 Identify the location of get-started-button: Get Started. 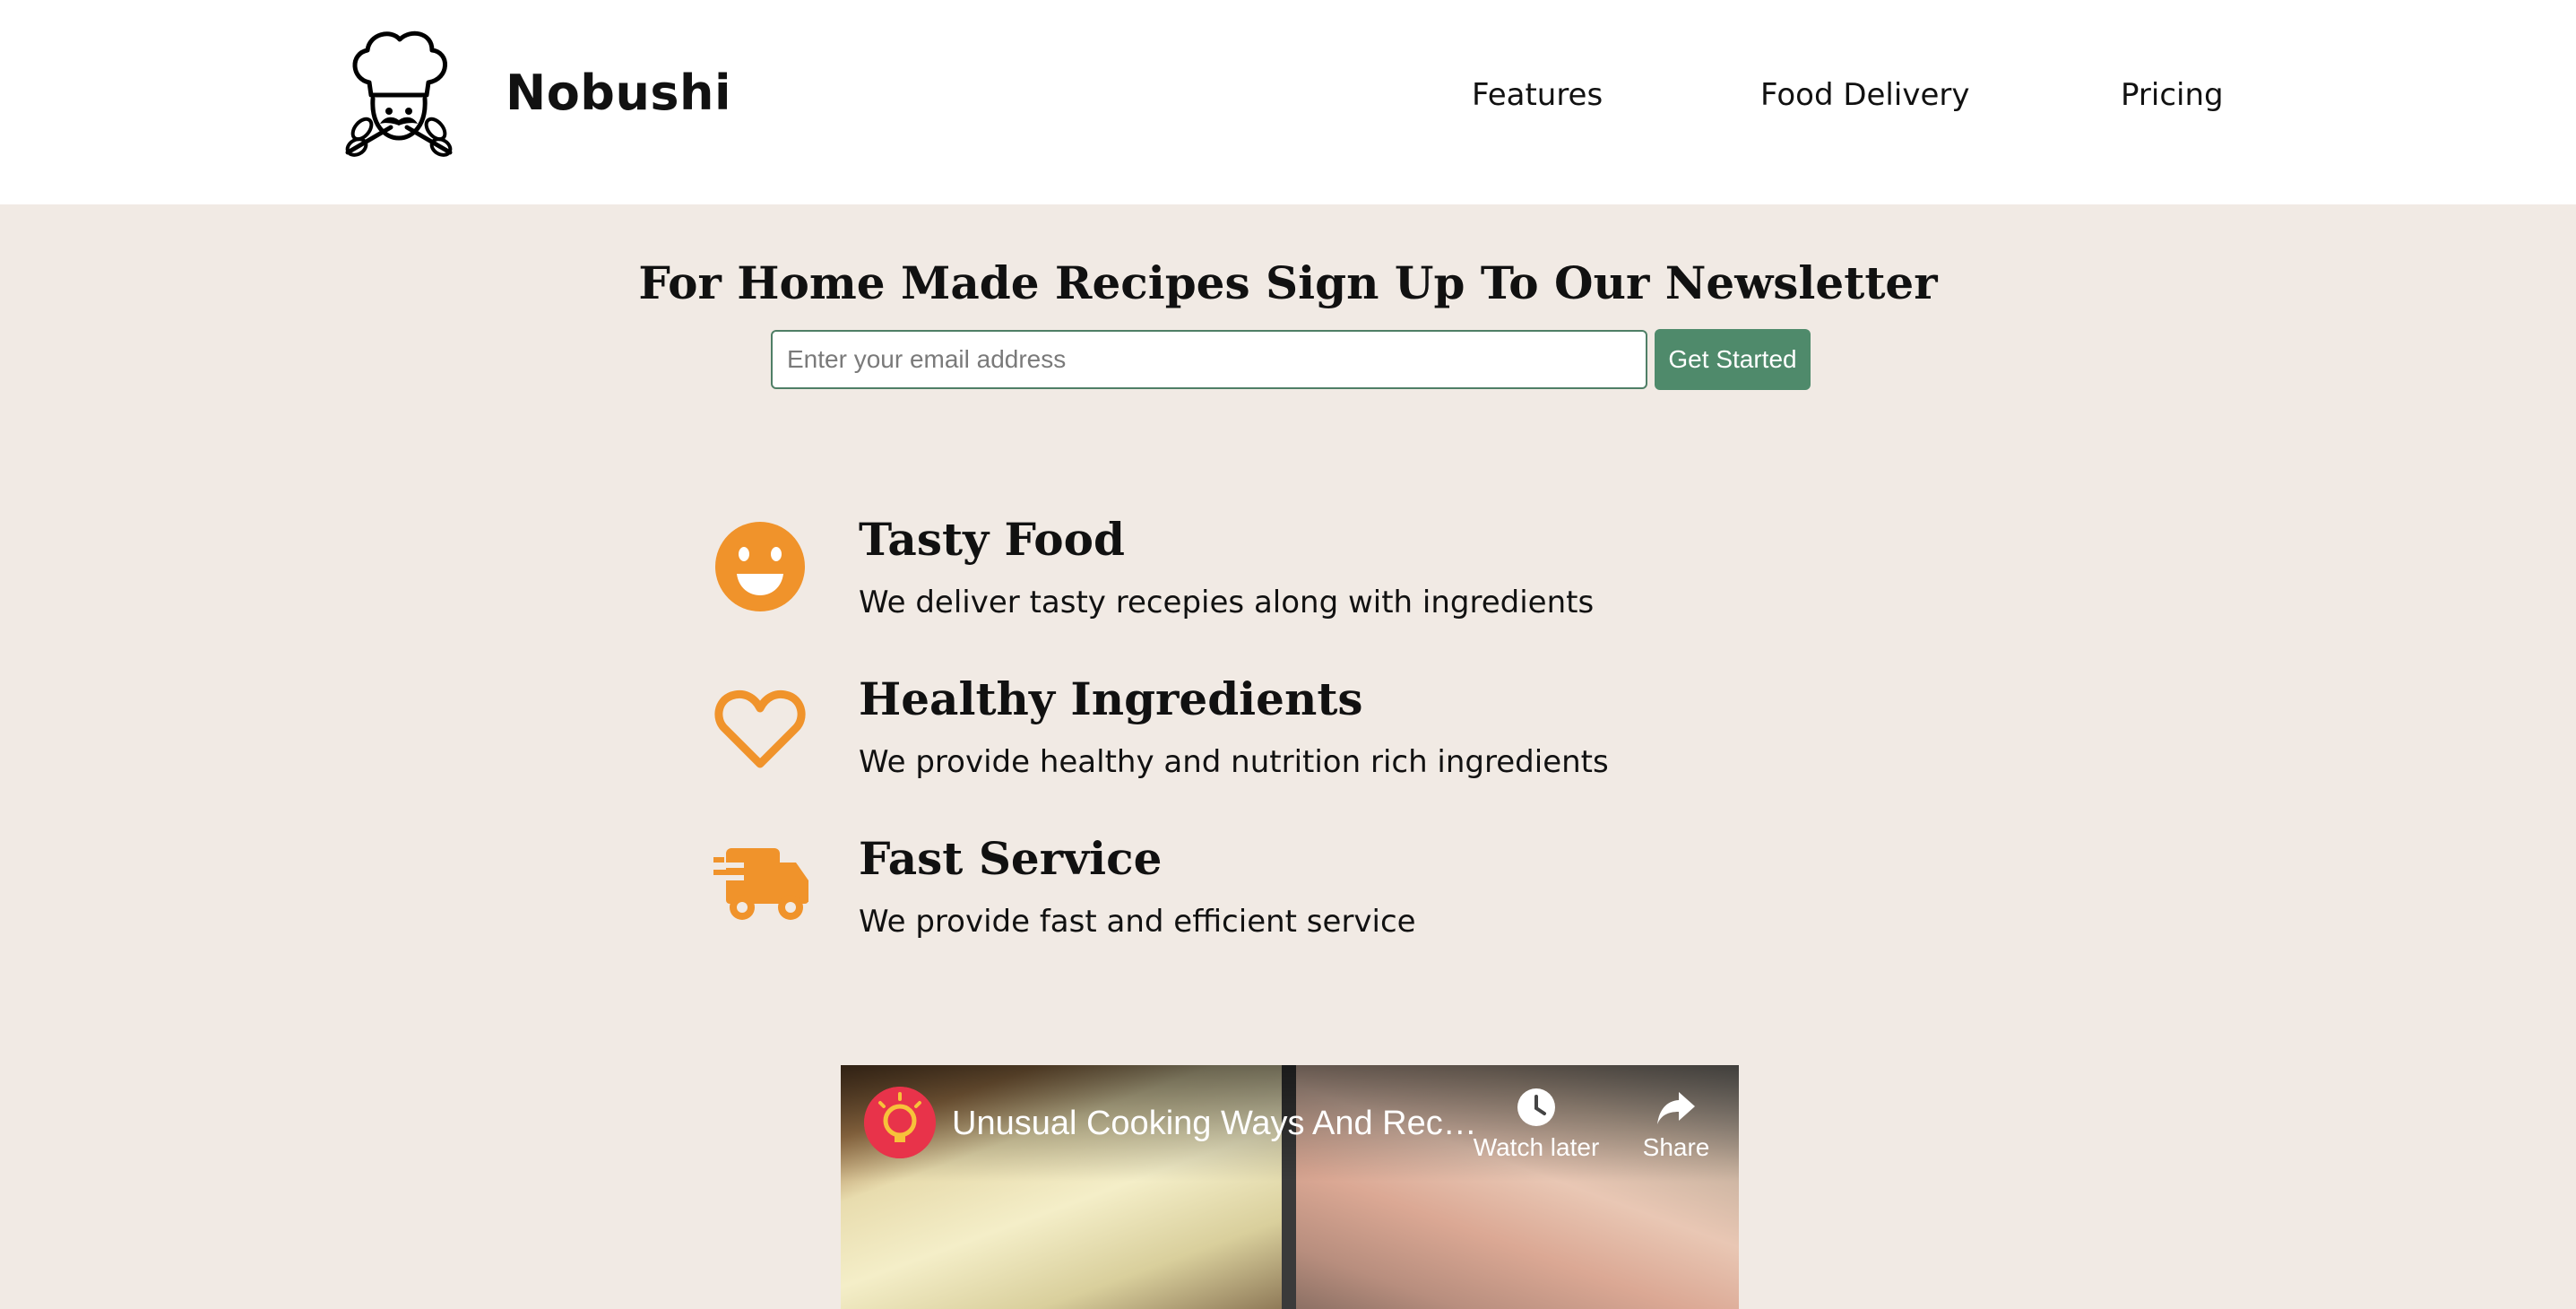
(1733, 359).